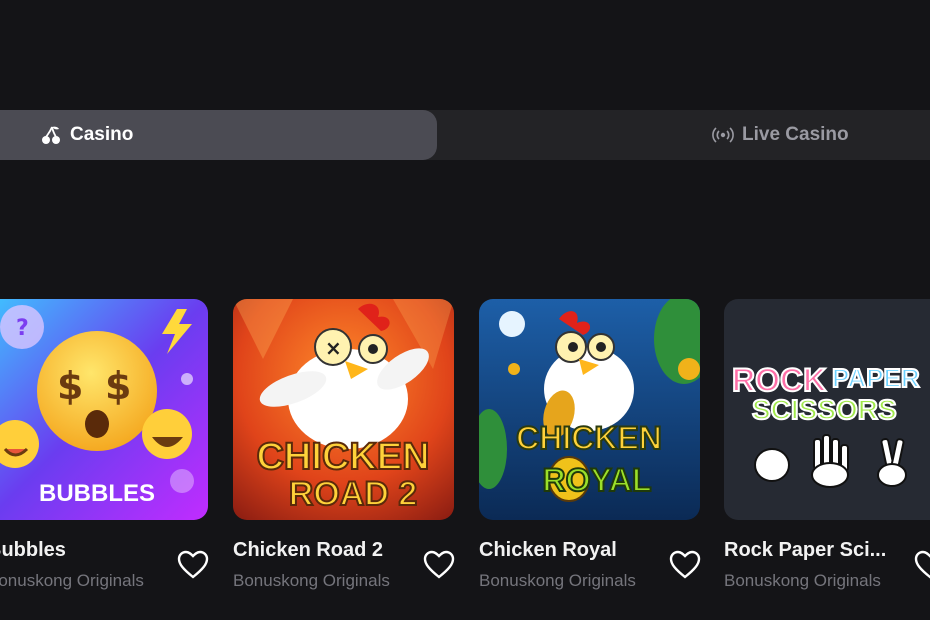 The height and width of the screenshot is (620, 930). Describe the element at coordinates (574, 550) in the screenshot. I see `game-title: Chicken Royal` at that location.